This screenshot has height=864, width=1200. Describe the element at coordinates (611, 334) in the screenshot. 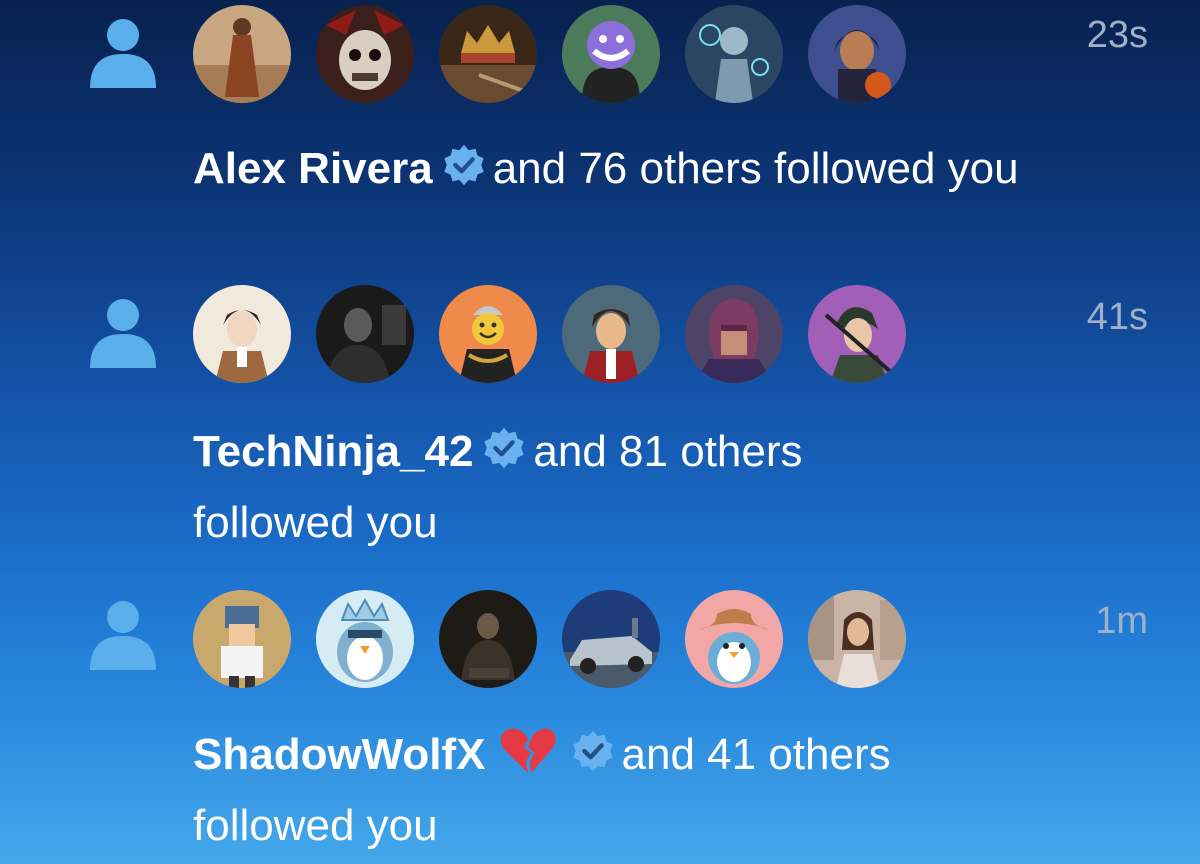

I see `anime-boy-avatar` at that location.